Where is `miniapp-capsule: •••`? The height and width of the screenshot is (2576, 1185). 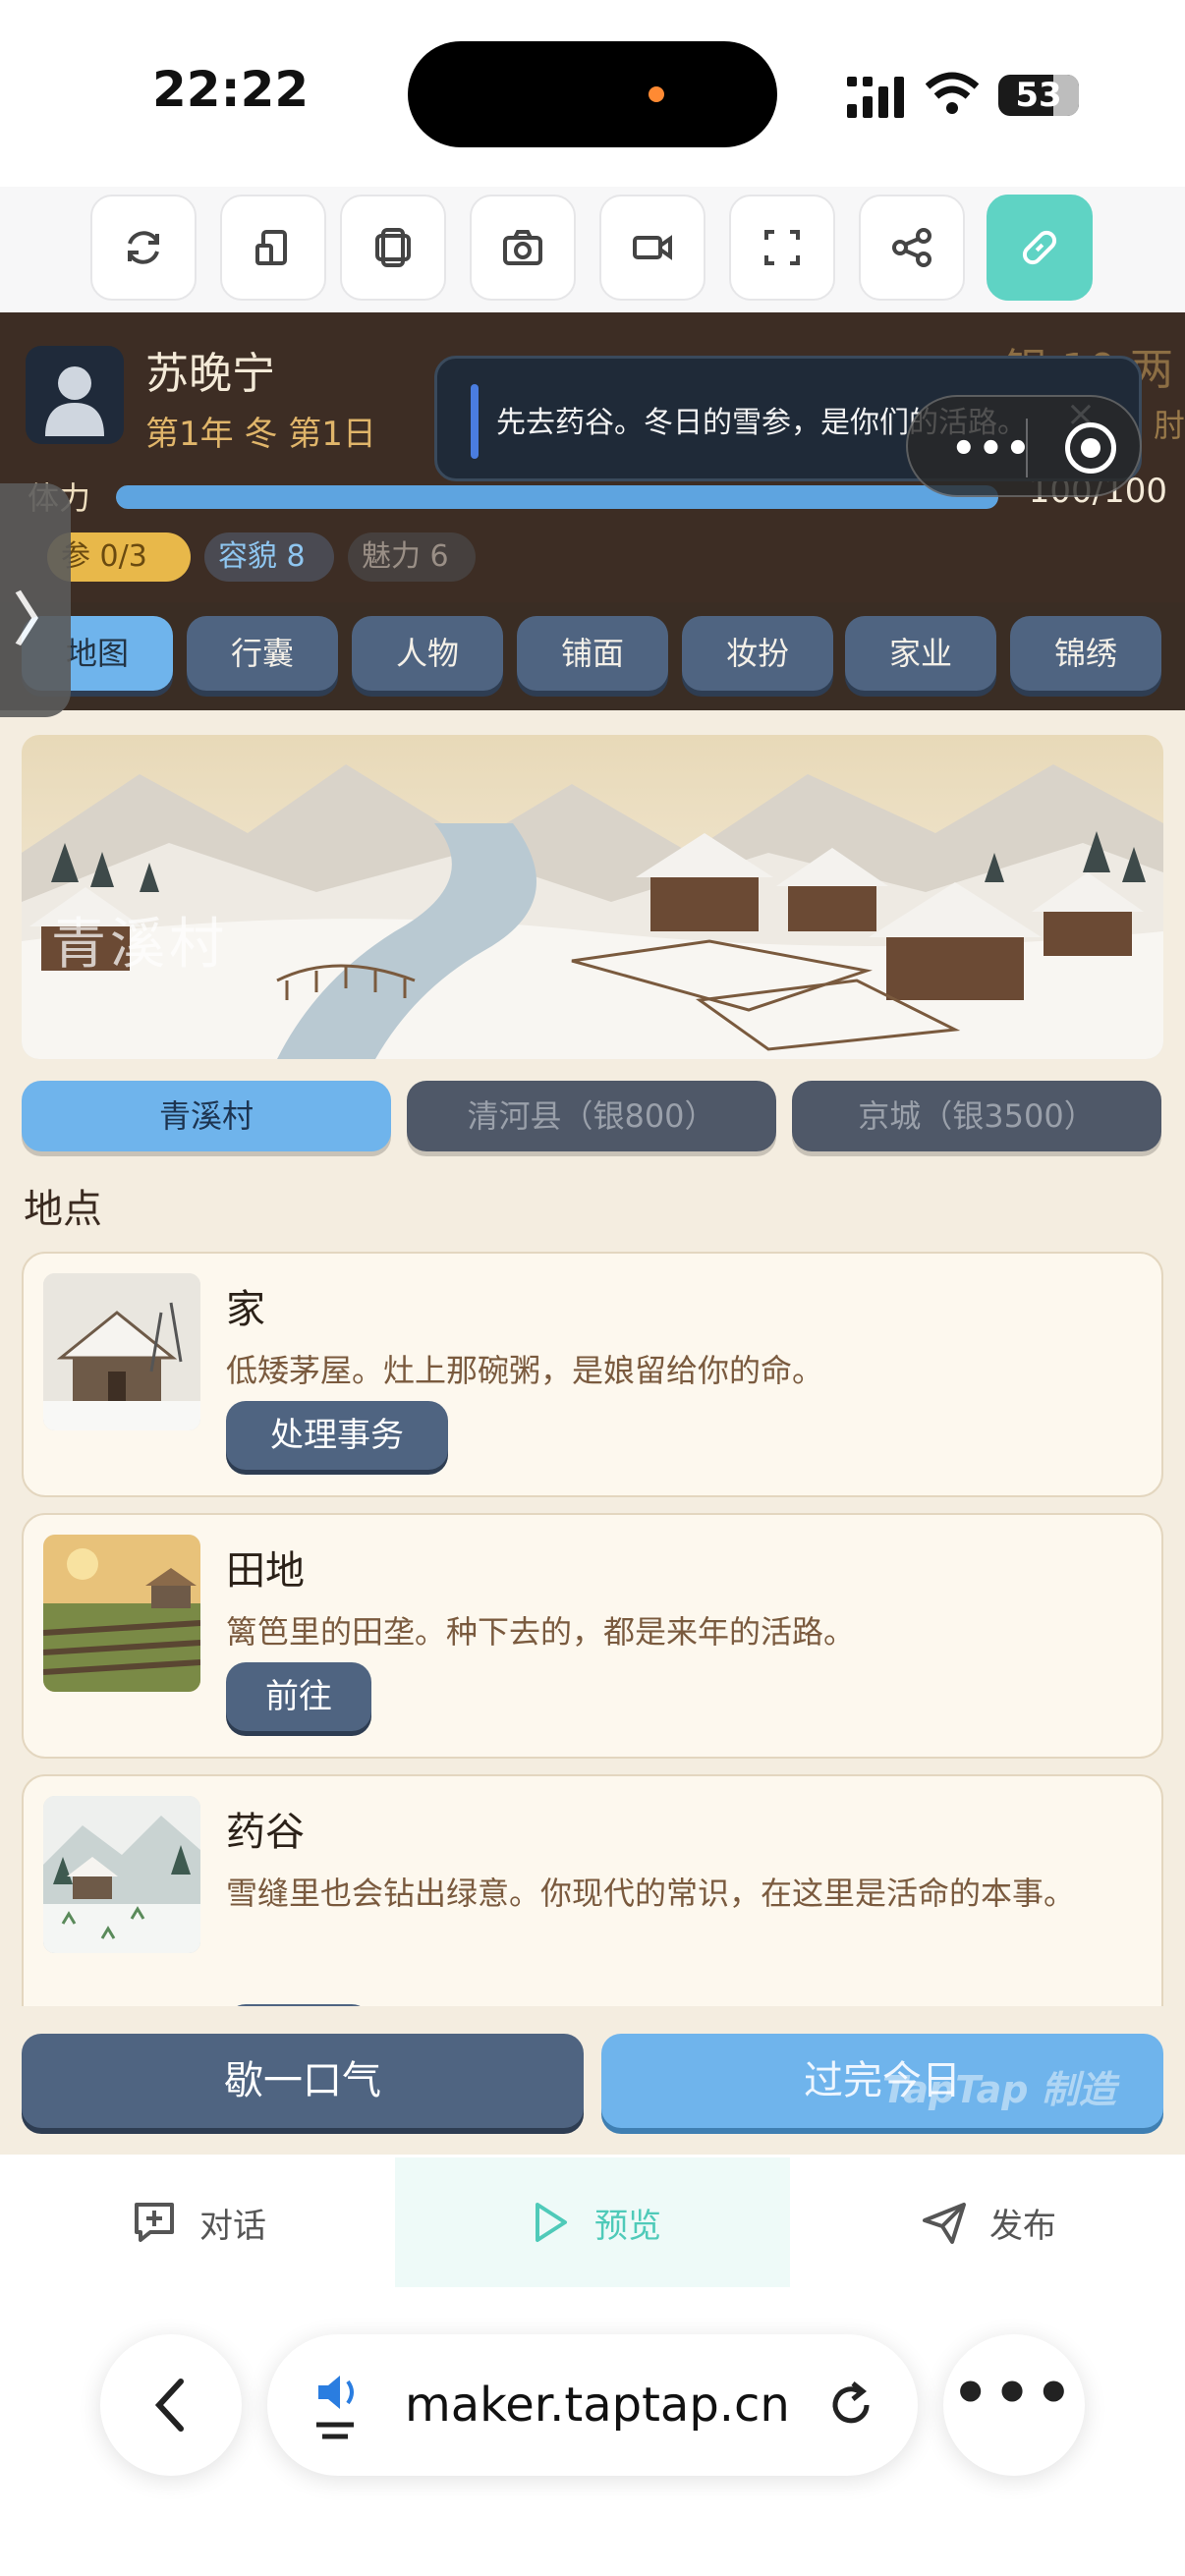
miniapp-capsule: ••• is located at coordinates (1024, 446).